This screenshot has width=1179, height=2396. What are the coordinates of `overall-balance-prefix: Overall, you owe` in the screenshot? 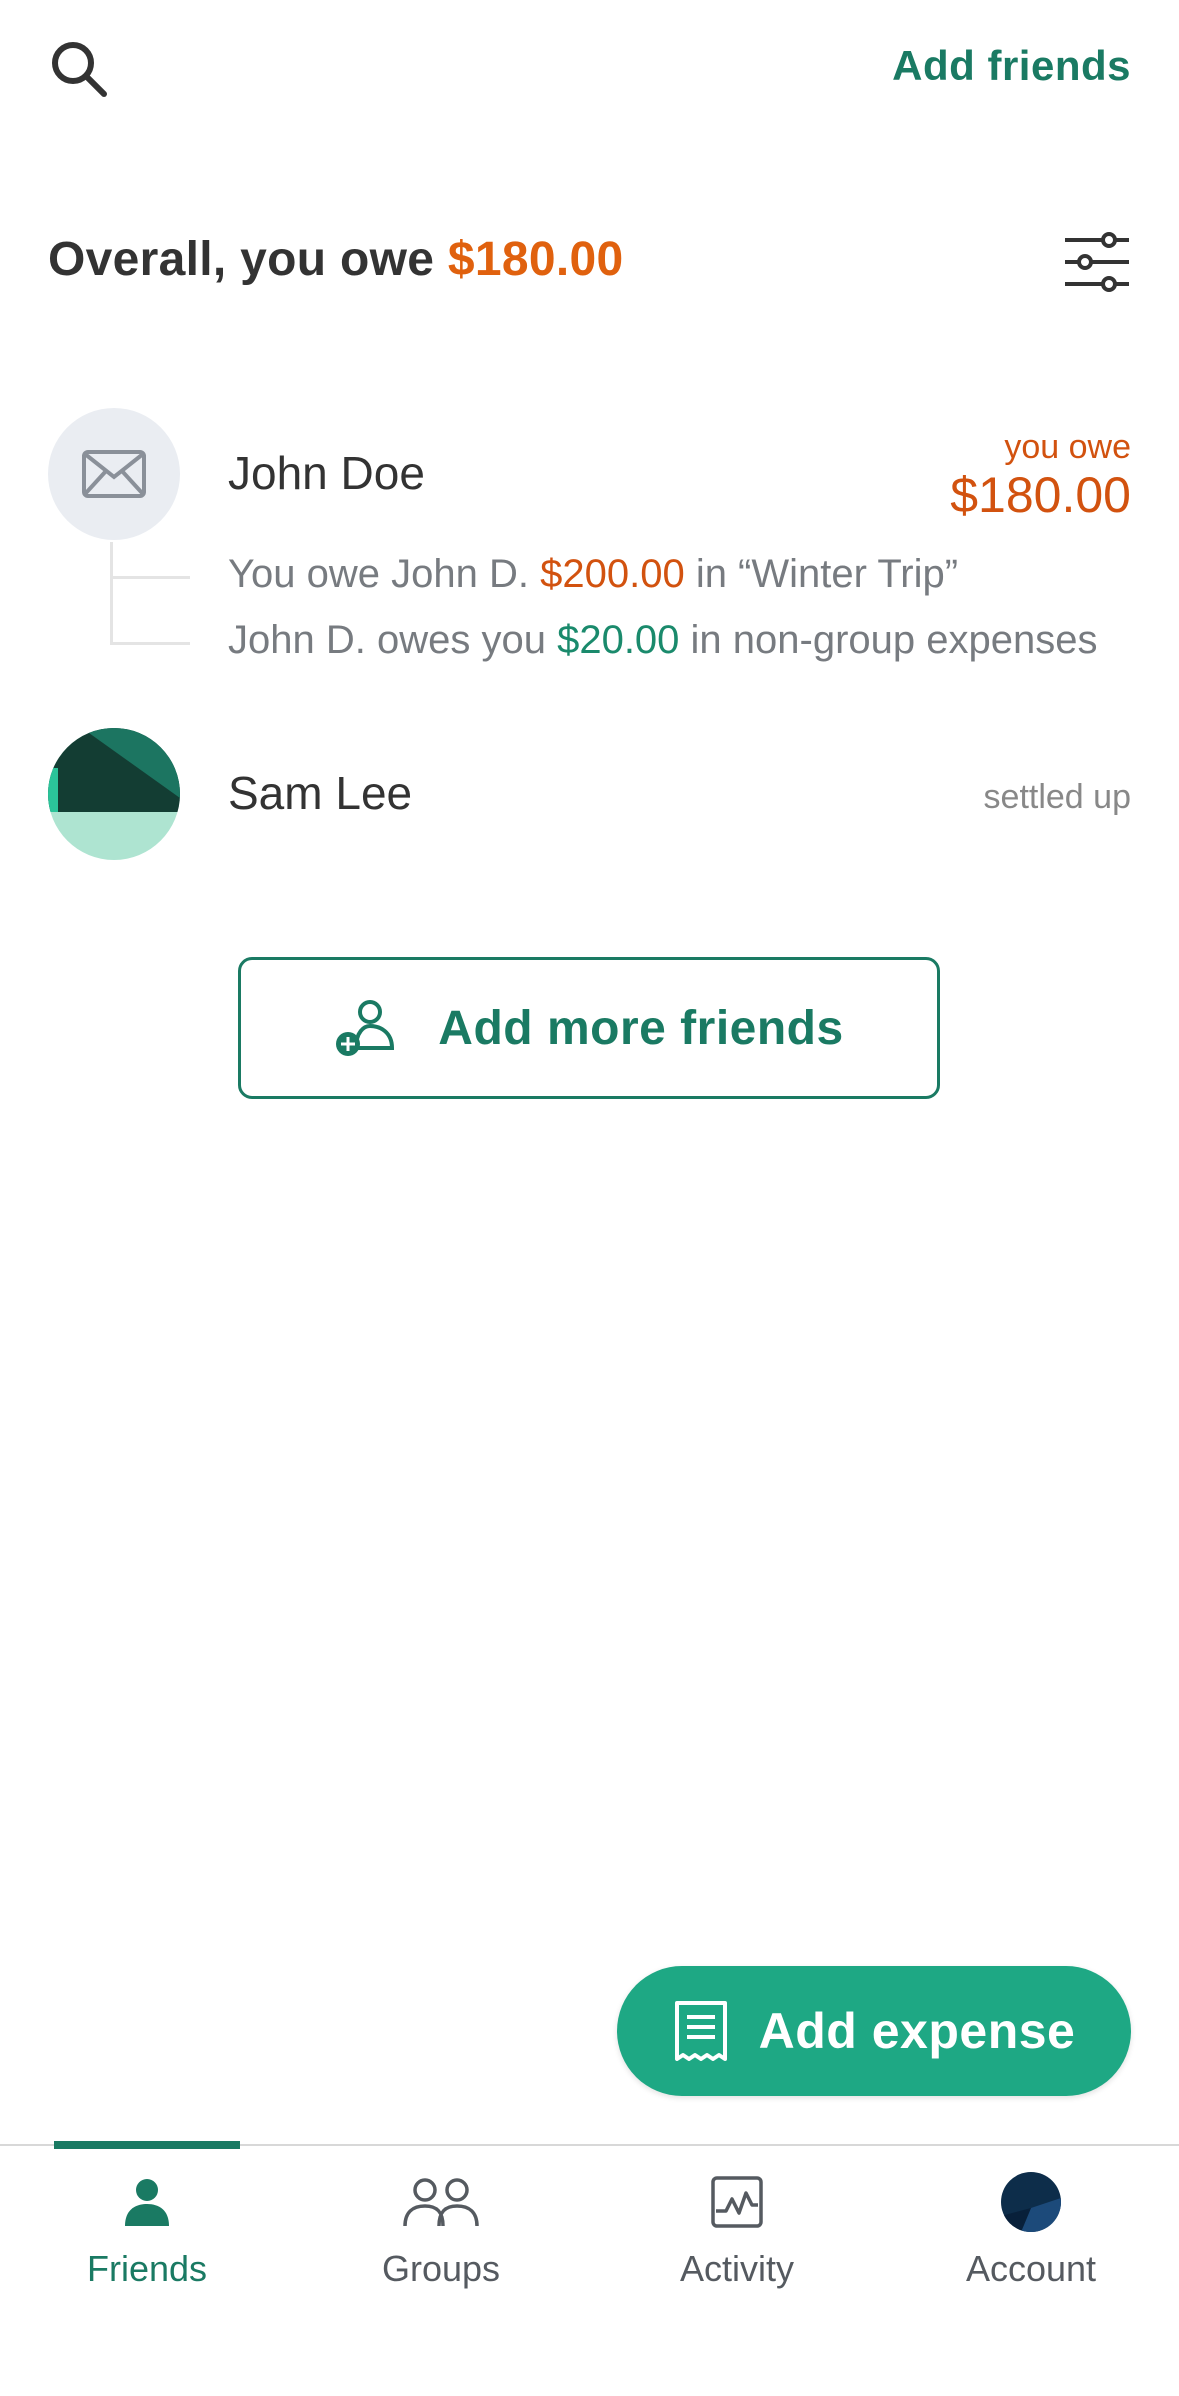 It's located at (241, 259).